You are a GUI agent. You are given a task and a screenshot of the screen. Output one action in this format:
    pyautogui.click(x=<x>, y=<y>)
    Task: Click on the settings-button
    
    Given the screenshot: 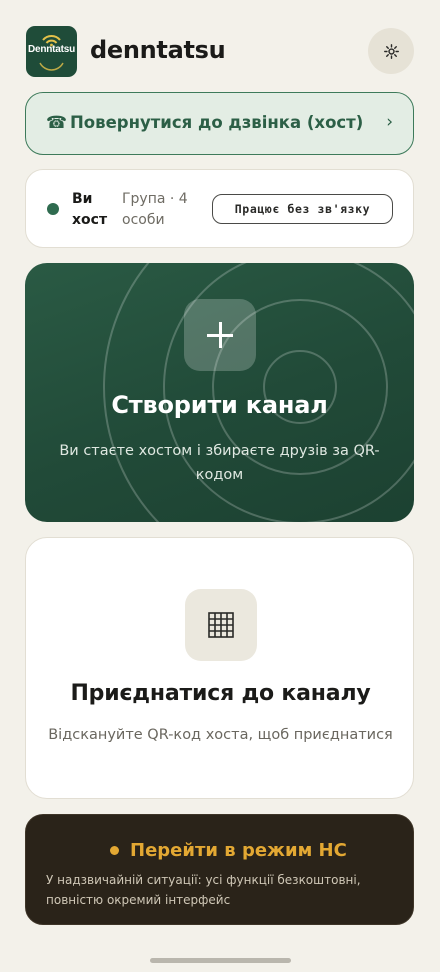 What is the action you would take?
    pyautogui.click(x=391, y=51)
    